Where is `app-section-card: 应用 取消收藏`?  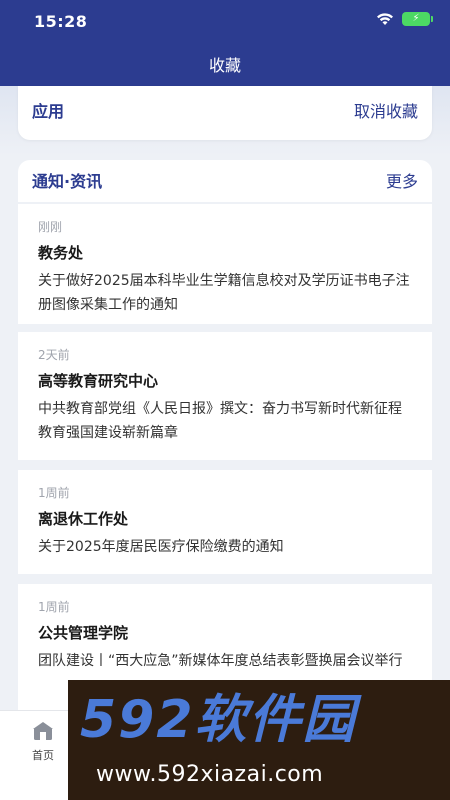 app-section-card: 应用 取消收藏 is located at coordinates (225, 113).